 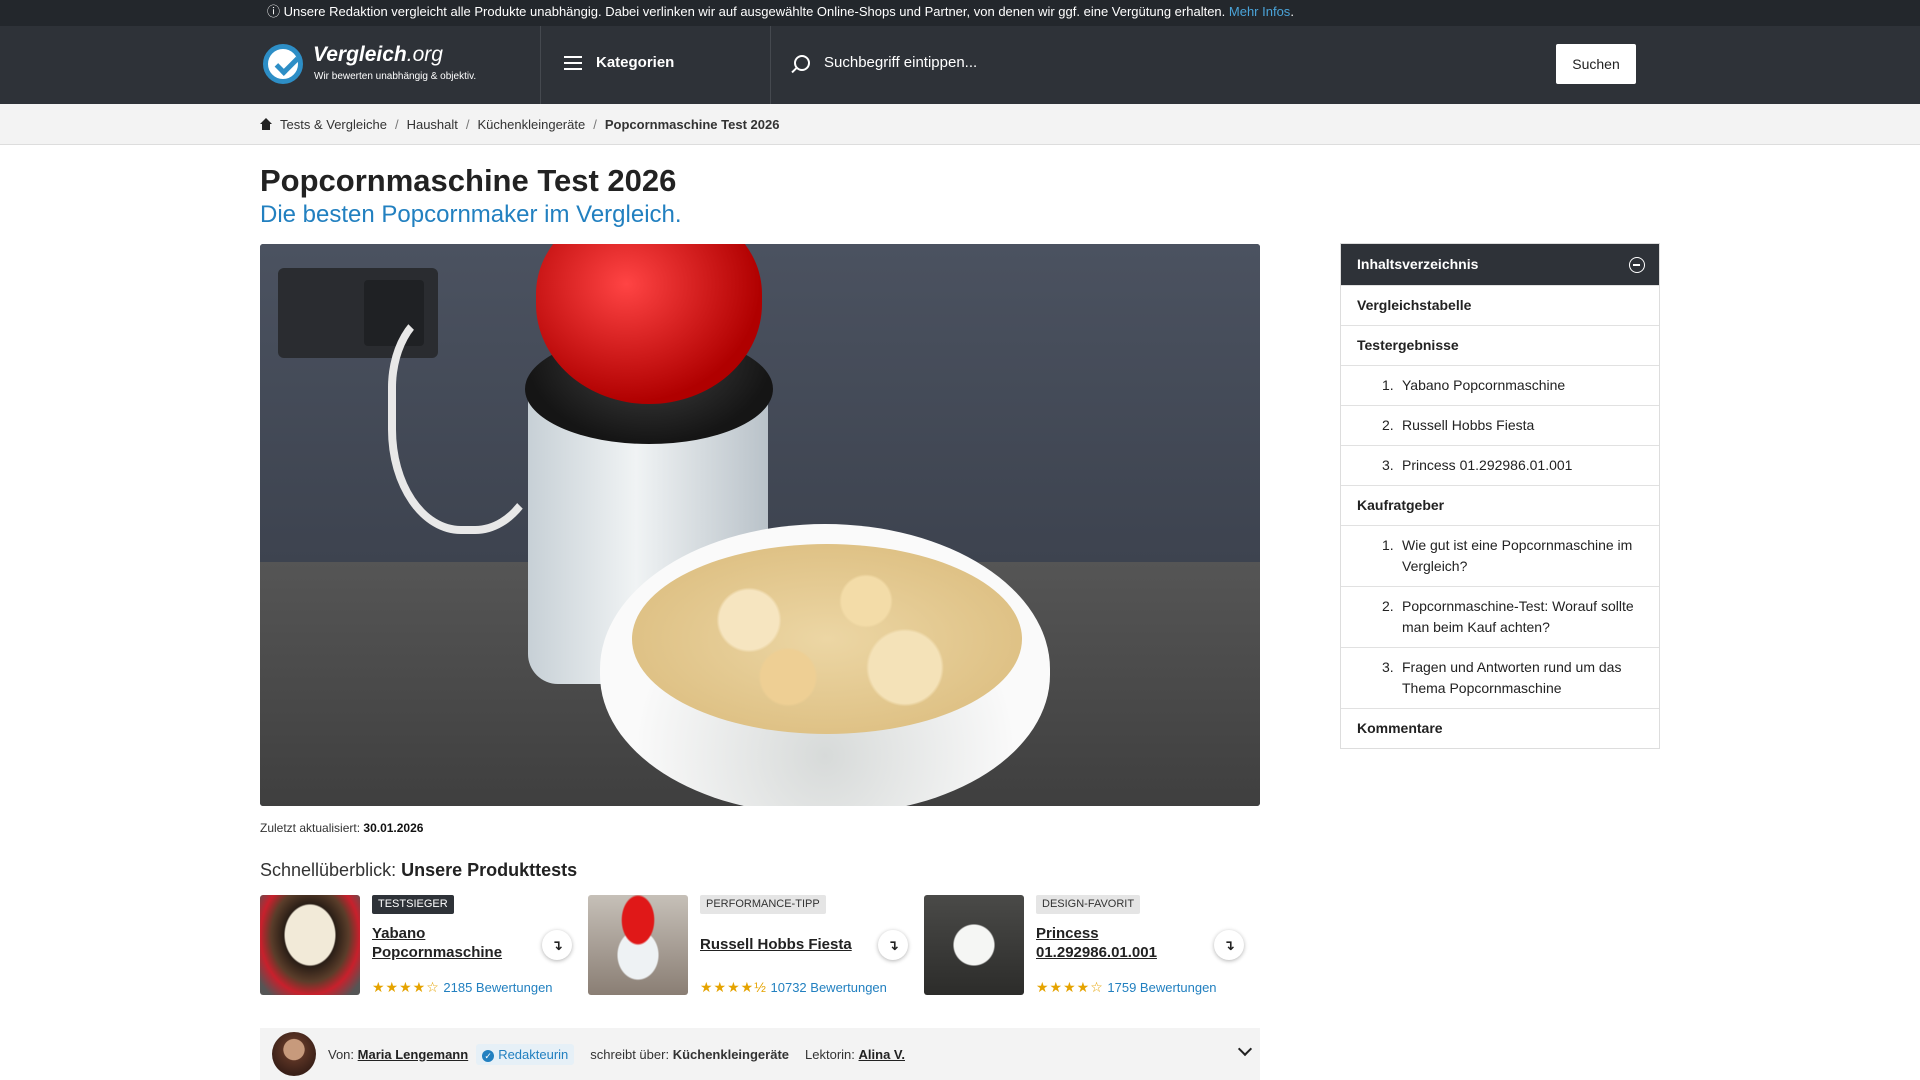 What do you see at coordinates (776, 944) in the screenshot?
I see `product-name-link: Russell Hobbs Fiesta` at bounding box center [776, 944].